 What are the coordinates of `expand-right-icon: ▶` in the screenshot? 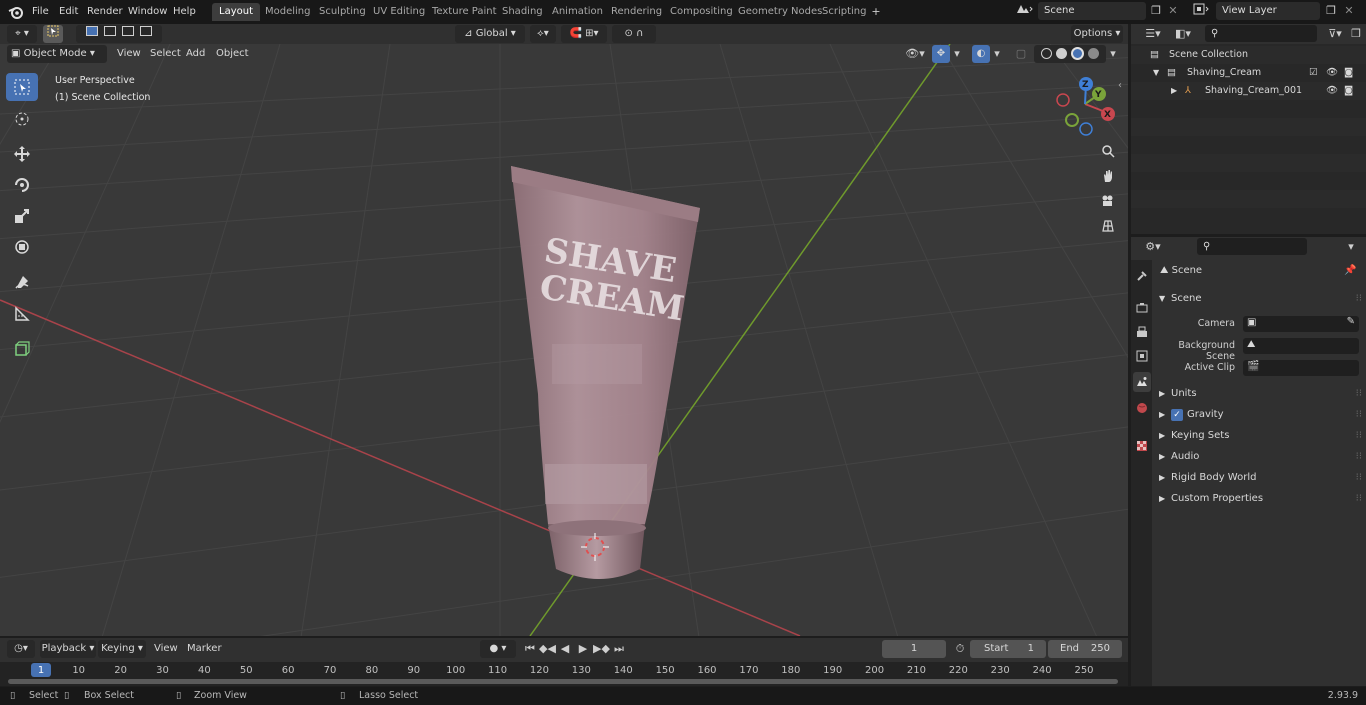 It's located at (1174, 91).